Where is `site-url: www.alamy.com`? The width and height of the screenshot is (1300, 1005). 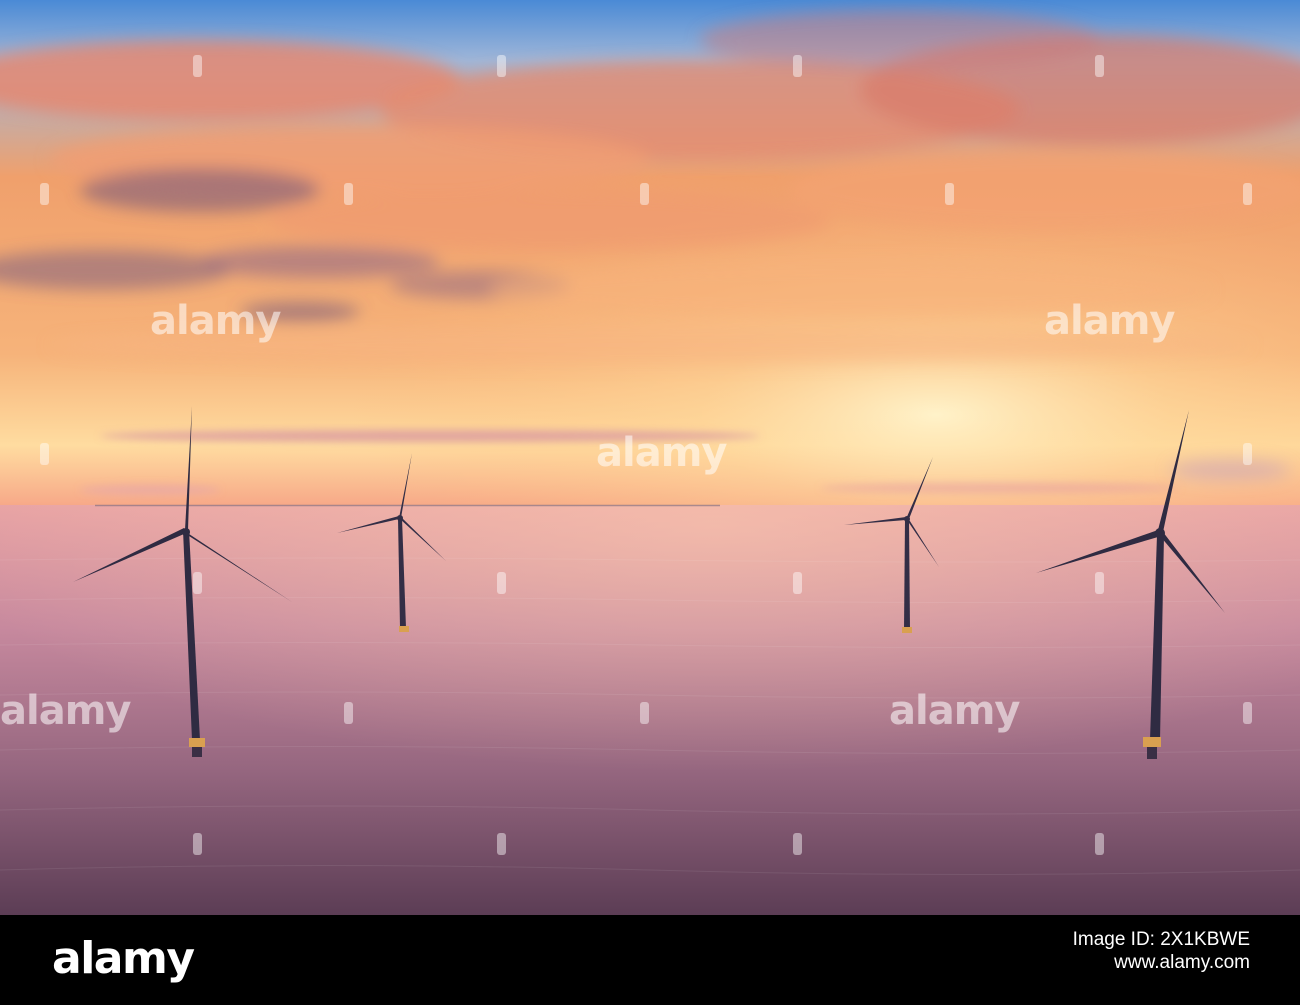
site-url: www.alamy.com is located at coordinates (1182, 962).